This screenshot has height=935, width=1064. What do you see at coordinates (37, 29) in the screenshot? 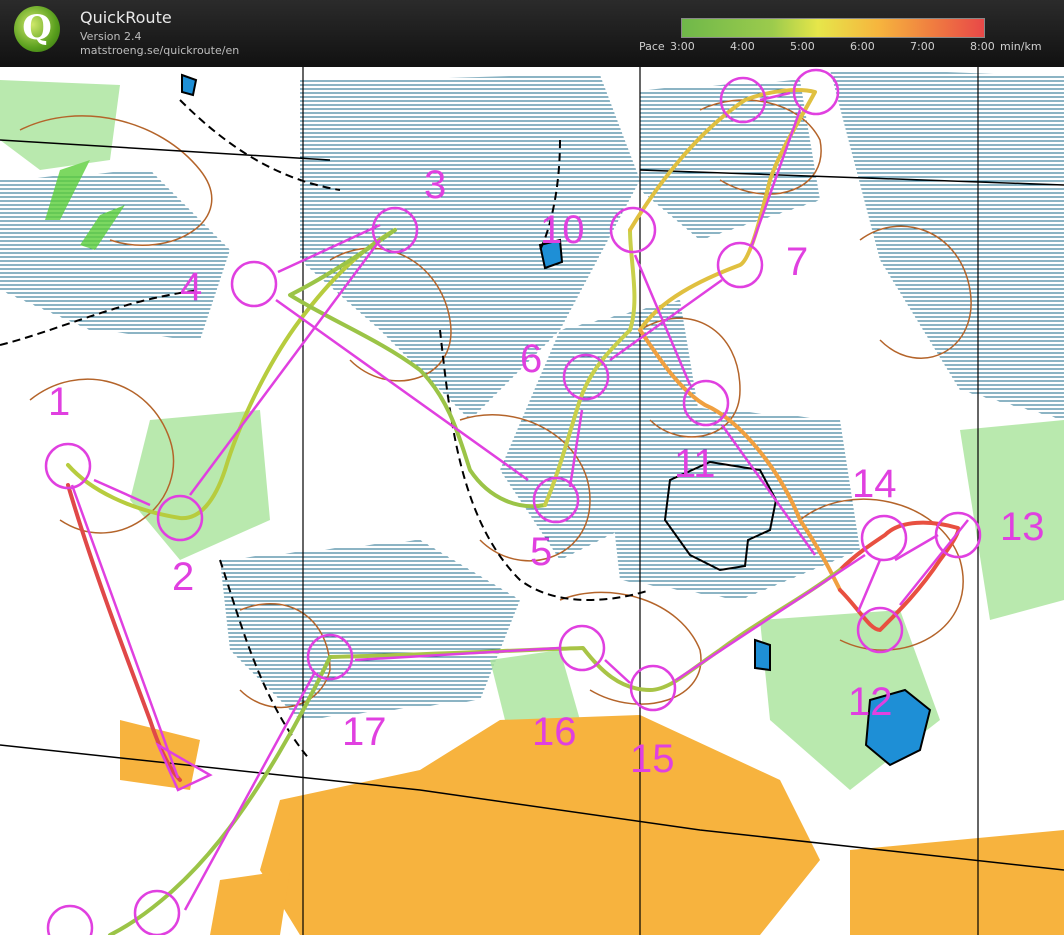
I see `quickroute-logo-icon: Q` at bounding box center [37, 29].